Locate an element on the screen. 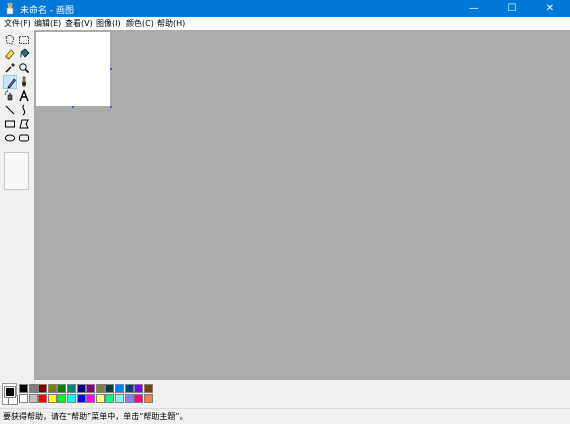  text-icon is located at coordinates (24, 96).